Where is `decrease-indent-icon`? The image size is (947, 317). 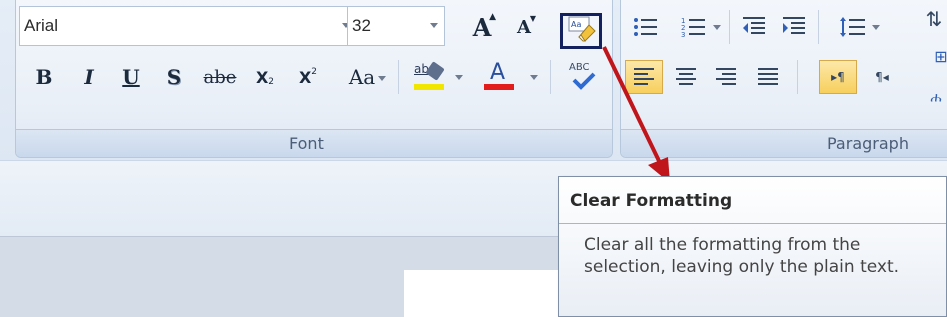 decrease-indent-icon is located at coordinates (754, 25).